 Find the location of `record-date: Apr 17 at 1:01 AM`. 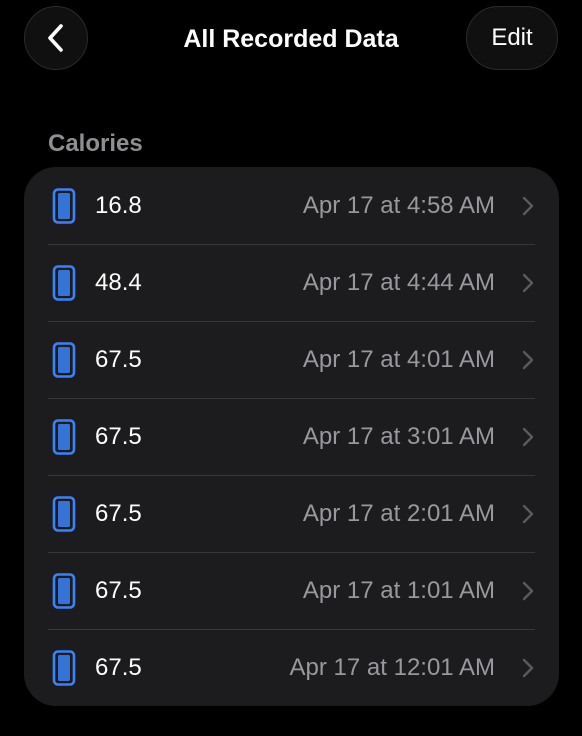

record-date: Apr 17 at 1:01 AM is located at coordinates (398, 590).